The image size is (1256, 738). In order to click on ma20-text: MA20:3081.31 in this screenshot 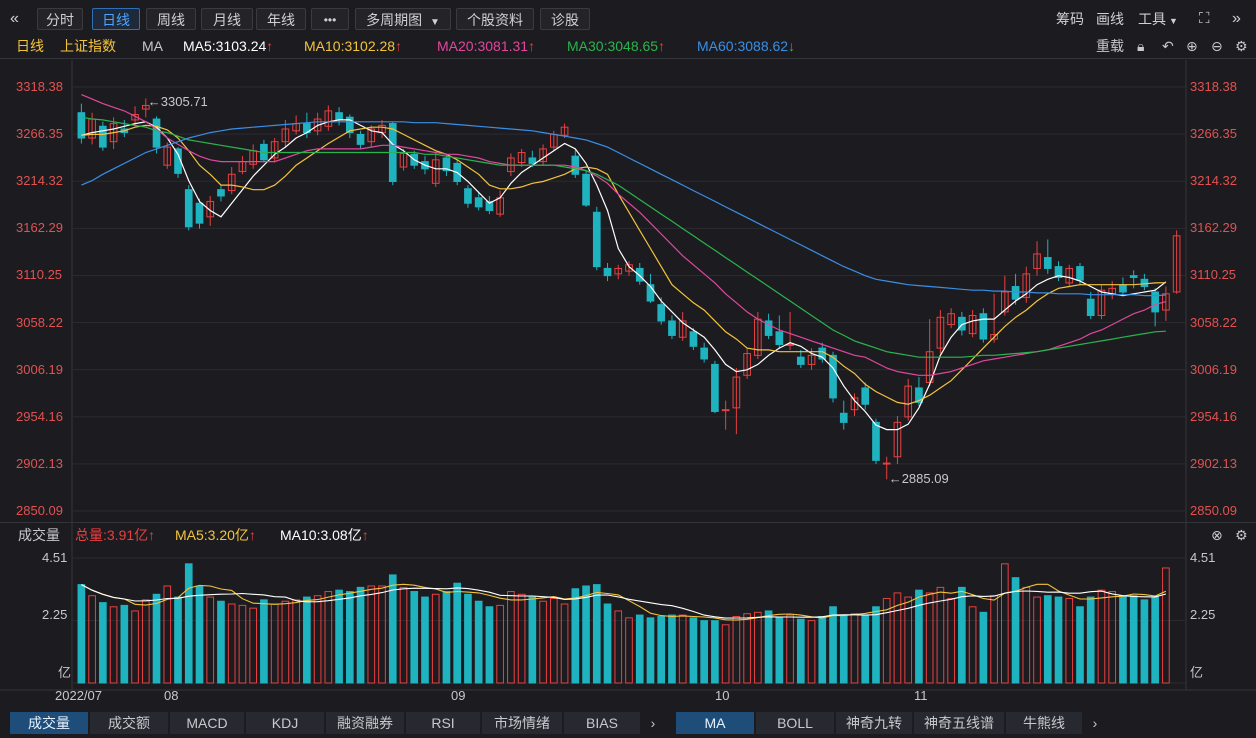, I will do `click(483, 46)`.